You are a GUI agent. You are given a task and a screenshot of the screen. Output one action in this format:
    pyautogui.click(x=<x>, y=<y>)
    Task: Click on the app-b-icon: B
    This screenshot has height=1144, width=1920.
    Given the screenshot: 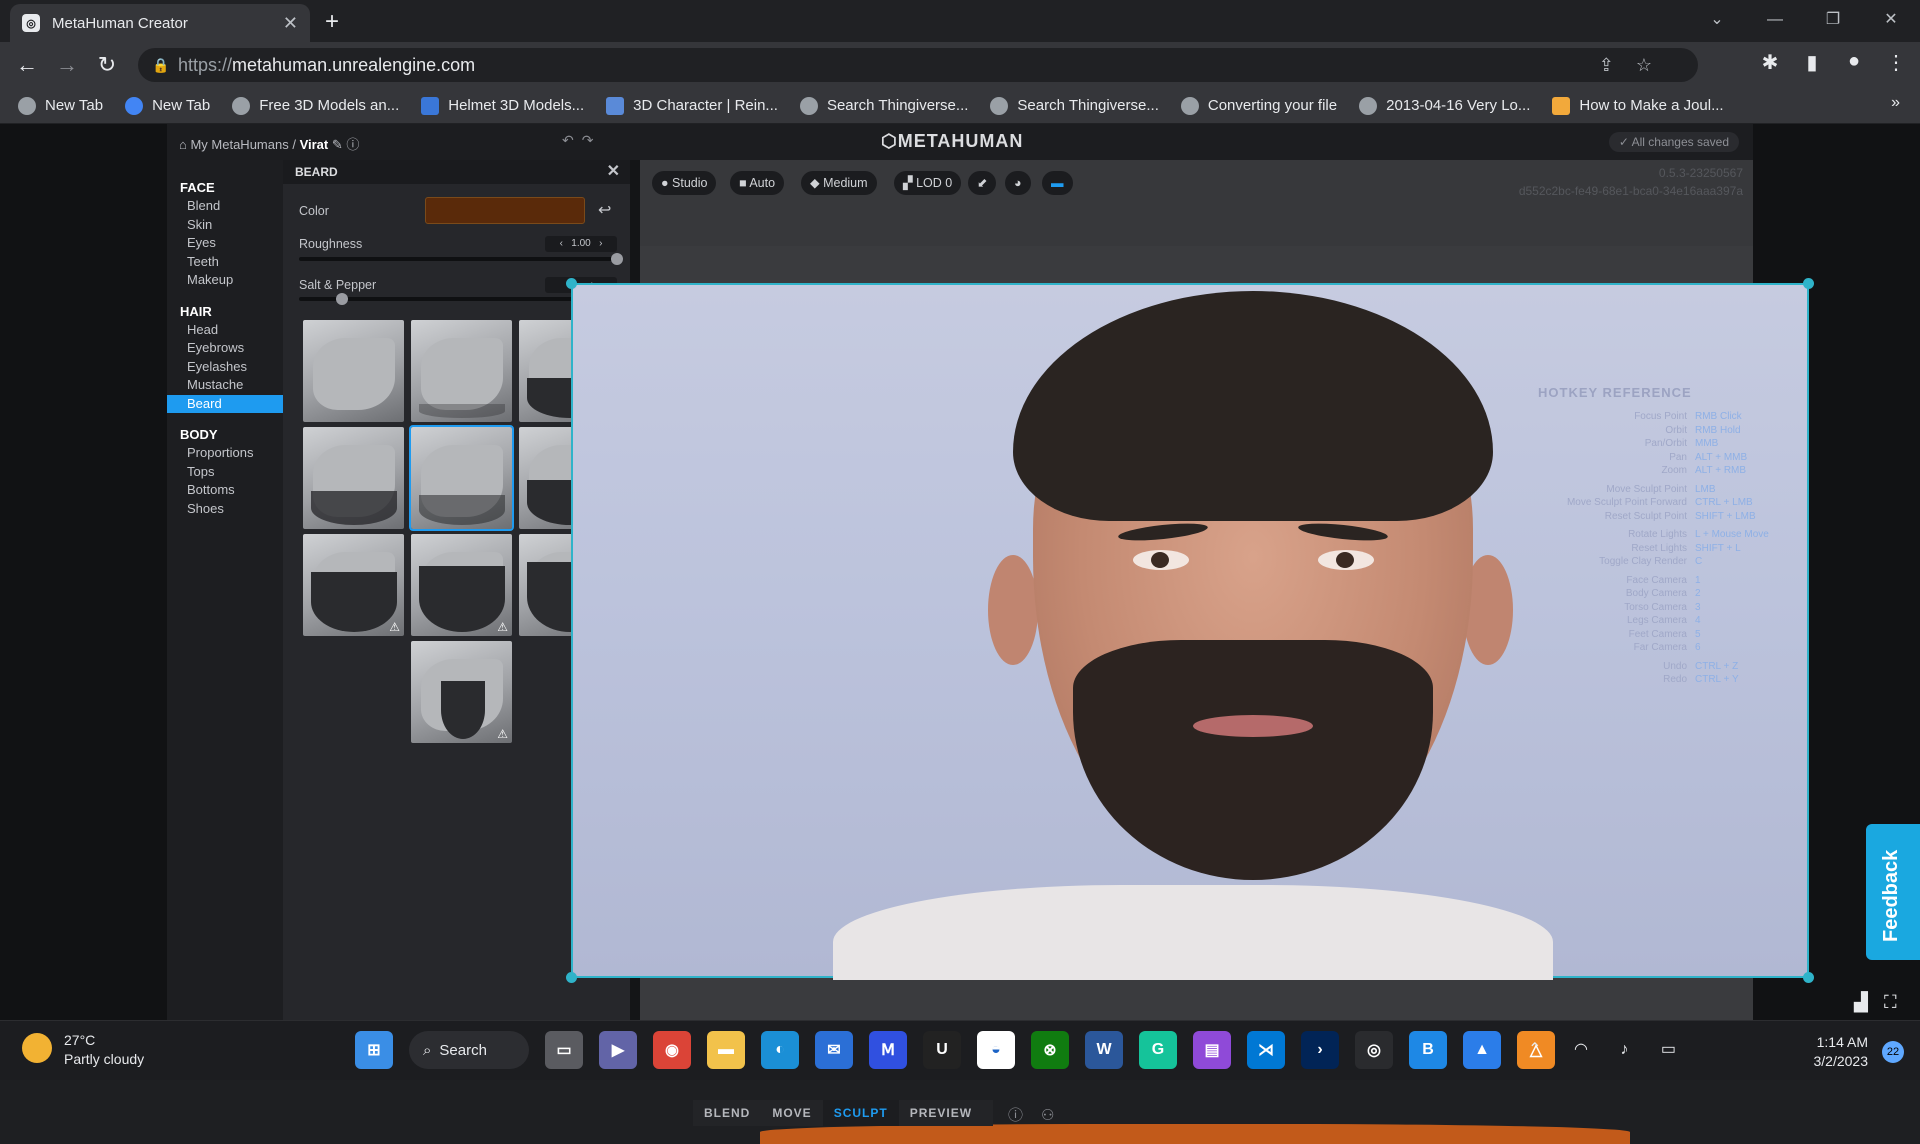 What is the action you would take?
    pyautogui.click(x=1428, y=1050)
    